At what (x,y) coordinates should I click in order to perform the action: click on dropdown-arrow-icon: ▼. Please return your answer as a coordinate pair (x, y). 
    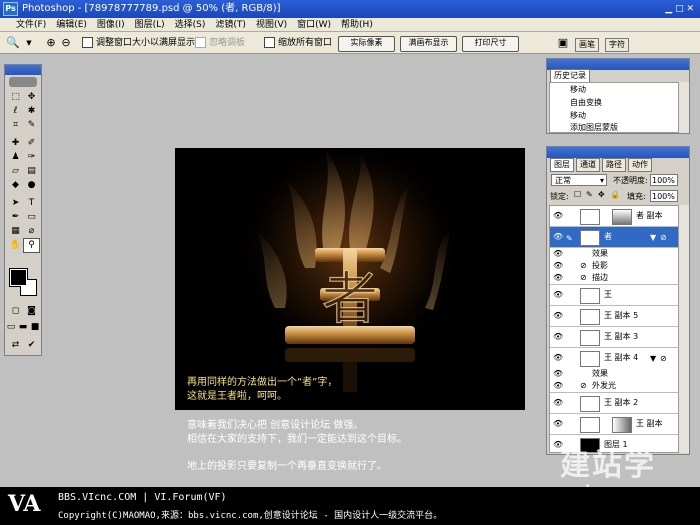
    Looking at the image, I should click on (29, 43).